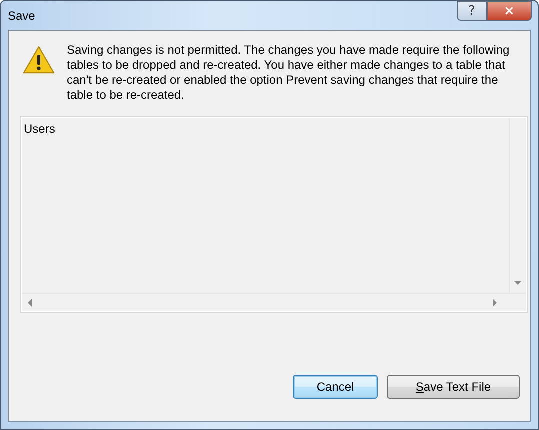  What do you see at coordinates (39, 60) in the screenshot?
I see `warning-icon` at bounding box center [39, 60].